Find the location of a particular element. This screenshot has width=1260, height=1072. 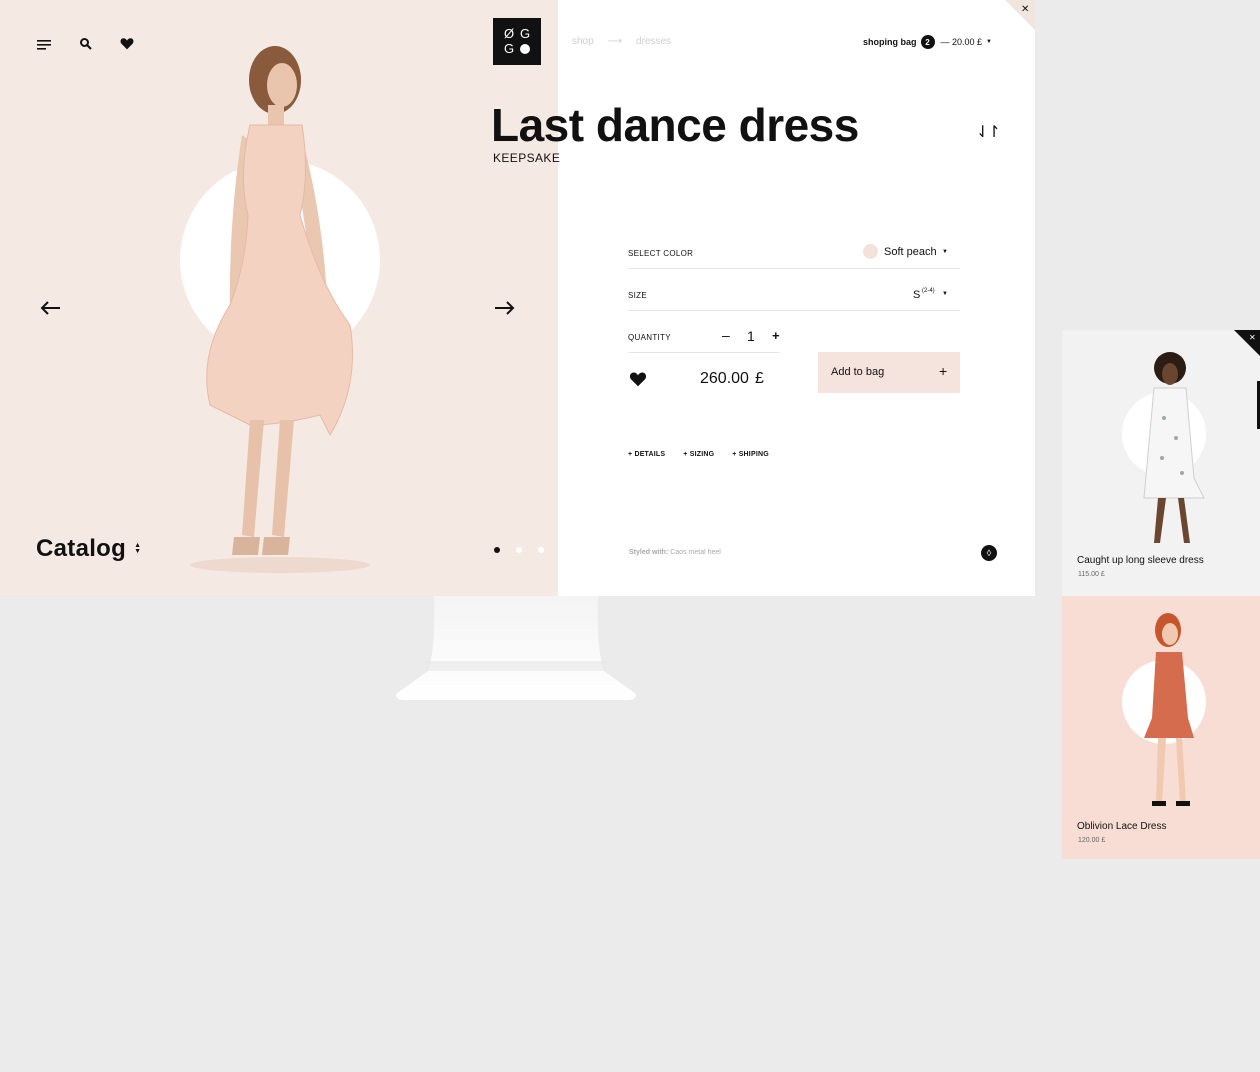

breadcrumb-dresses: dresses is located at coordinates (653, 41).